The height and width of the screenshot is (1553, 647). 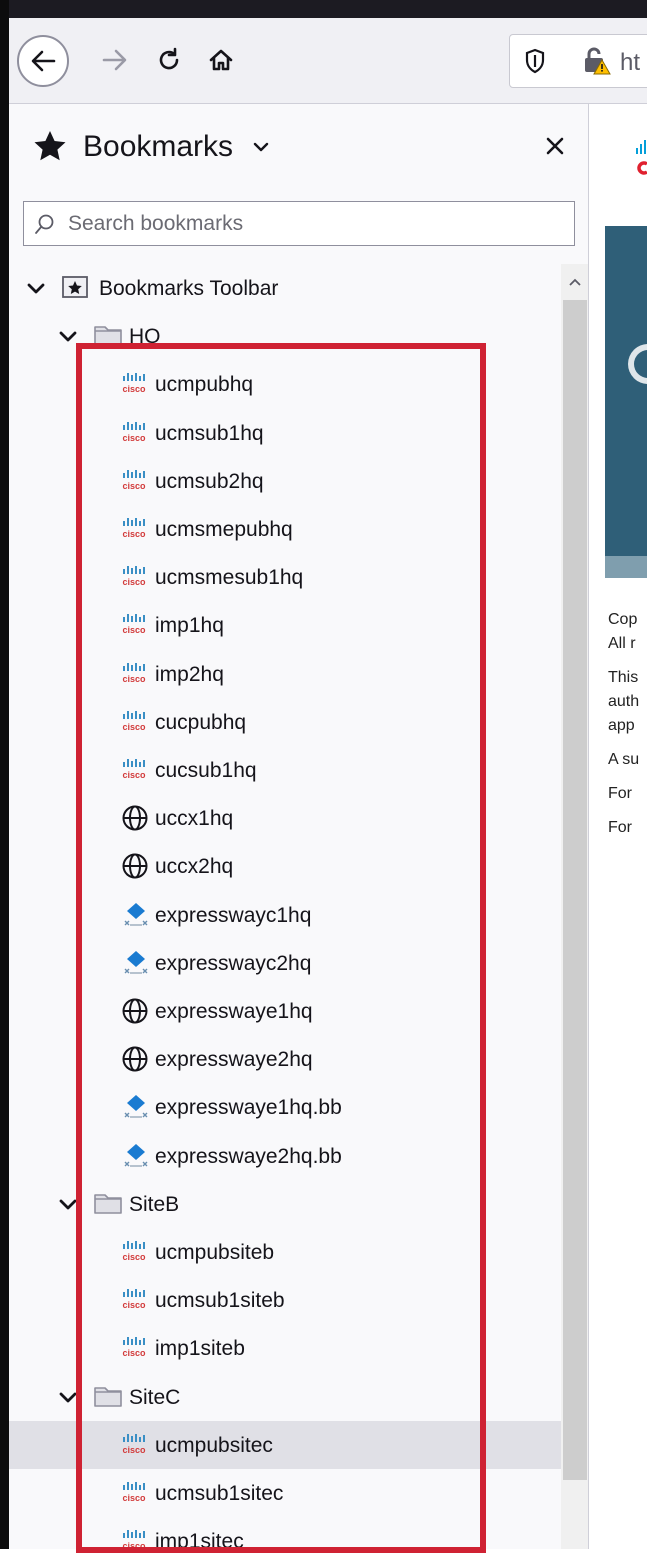 What do you see at coordinates (285, 818) in the screenshot?
I see `bookmark-item: uccx1hq` at bounding box center [285, 818].